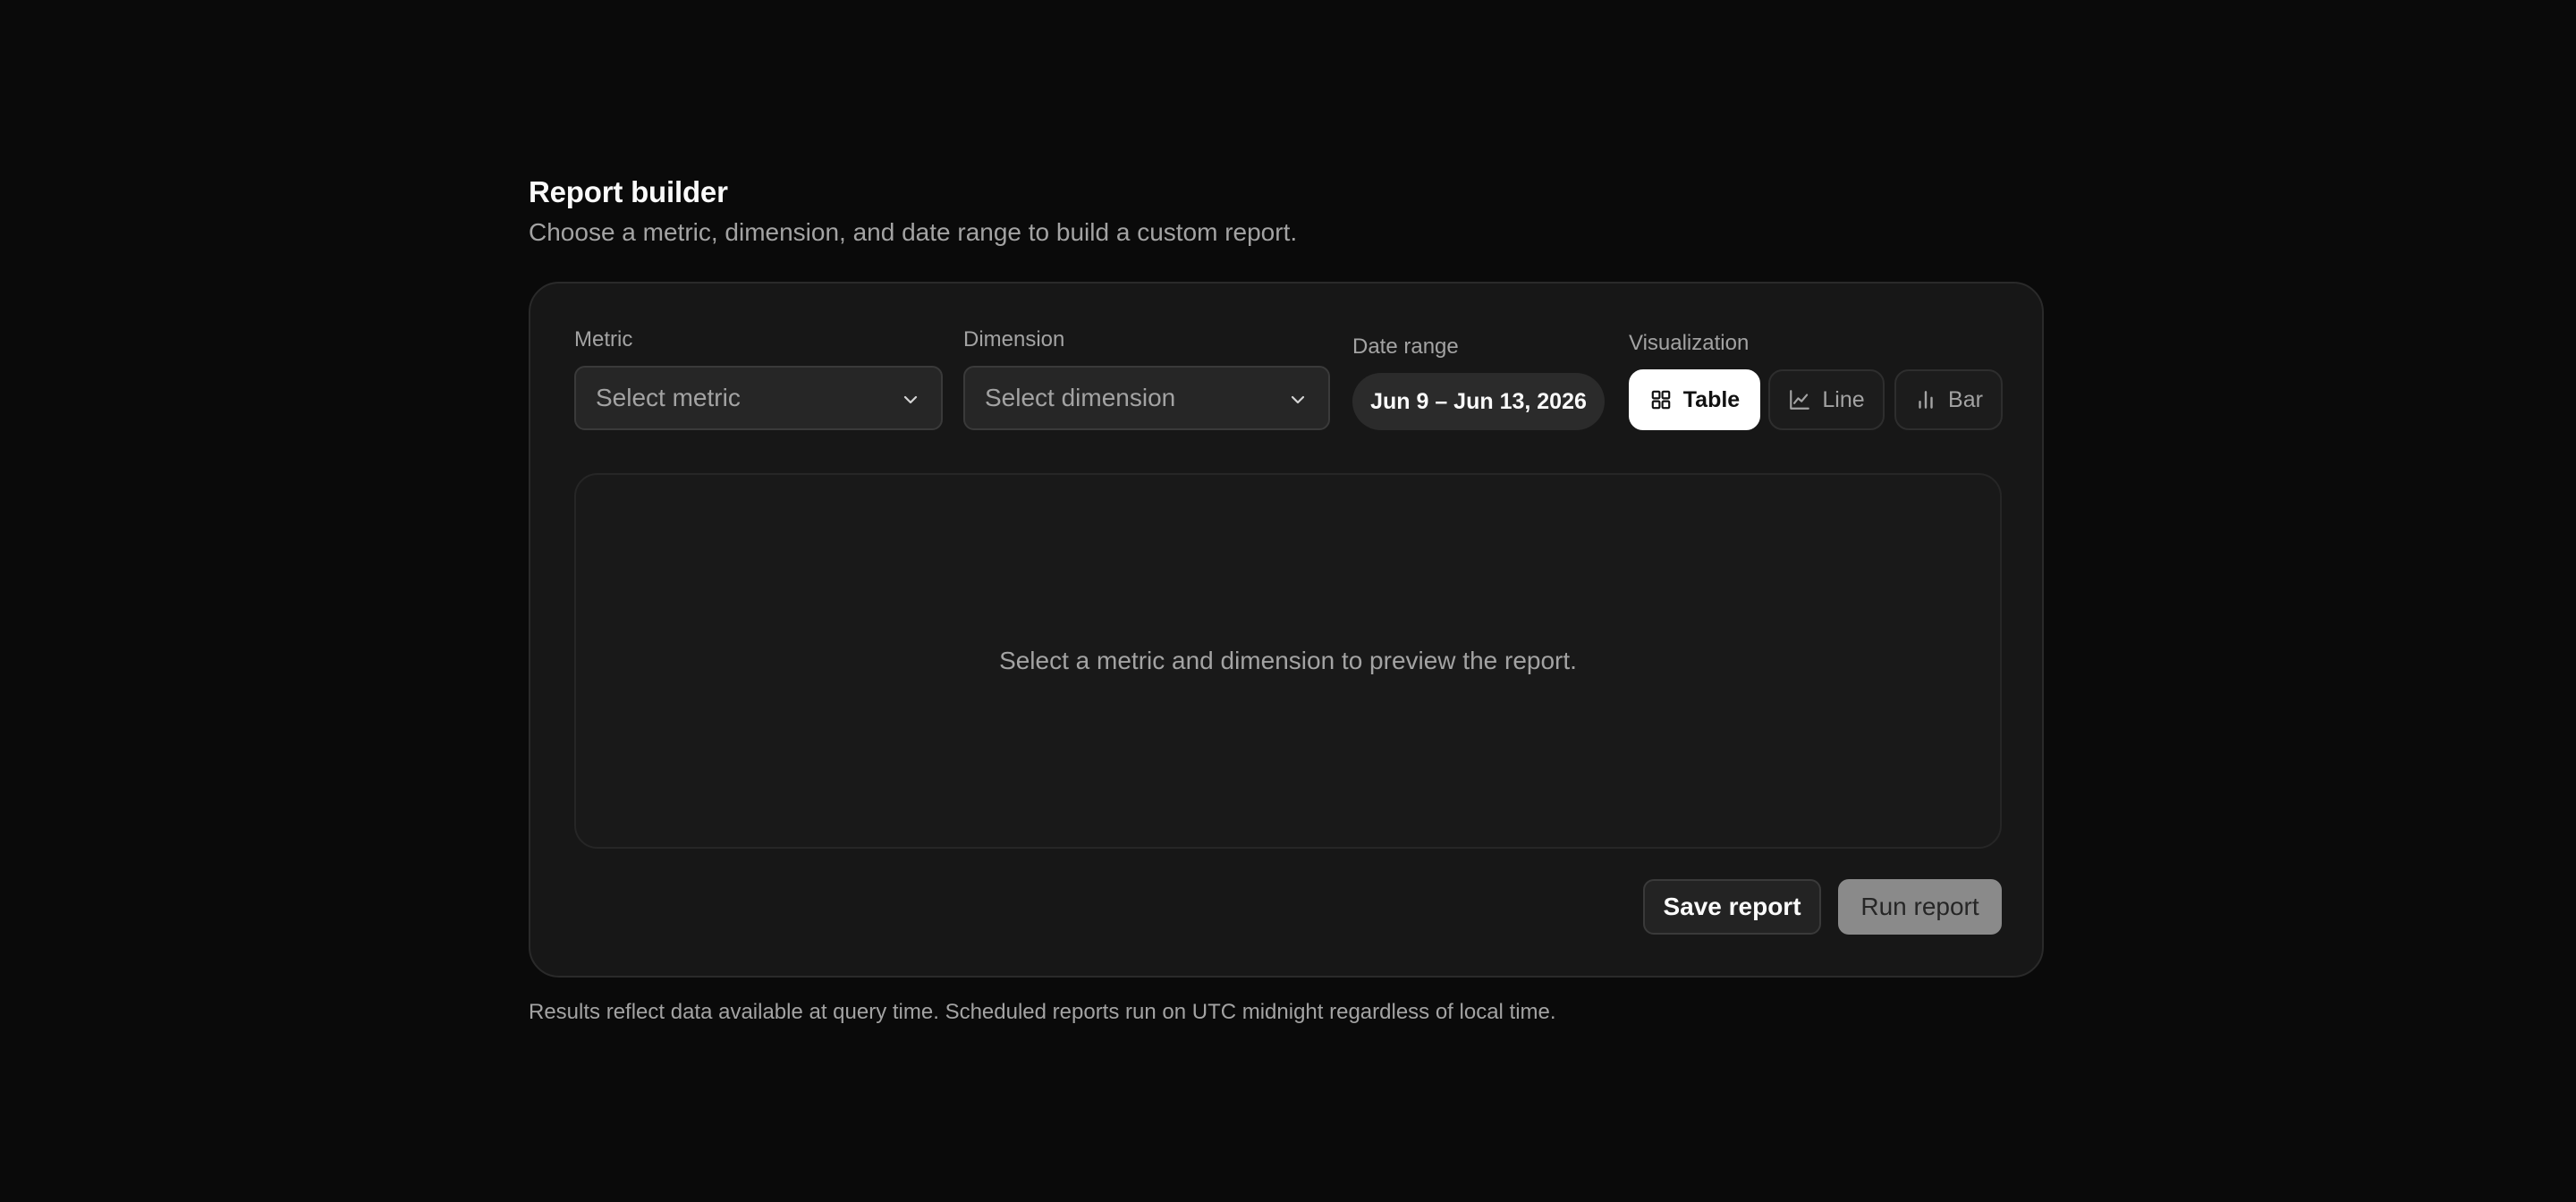 This screenshot has height=1202, width=2576. What do you see at coordinates (1920, 907) in the screenshot?
I see `run-report-button: Run report` at bounding box center [1920, 907].